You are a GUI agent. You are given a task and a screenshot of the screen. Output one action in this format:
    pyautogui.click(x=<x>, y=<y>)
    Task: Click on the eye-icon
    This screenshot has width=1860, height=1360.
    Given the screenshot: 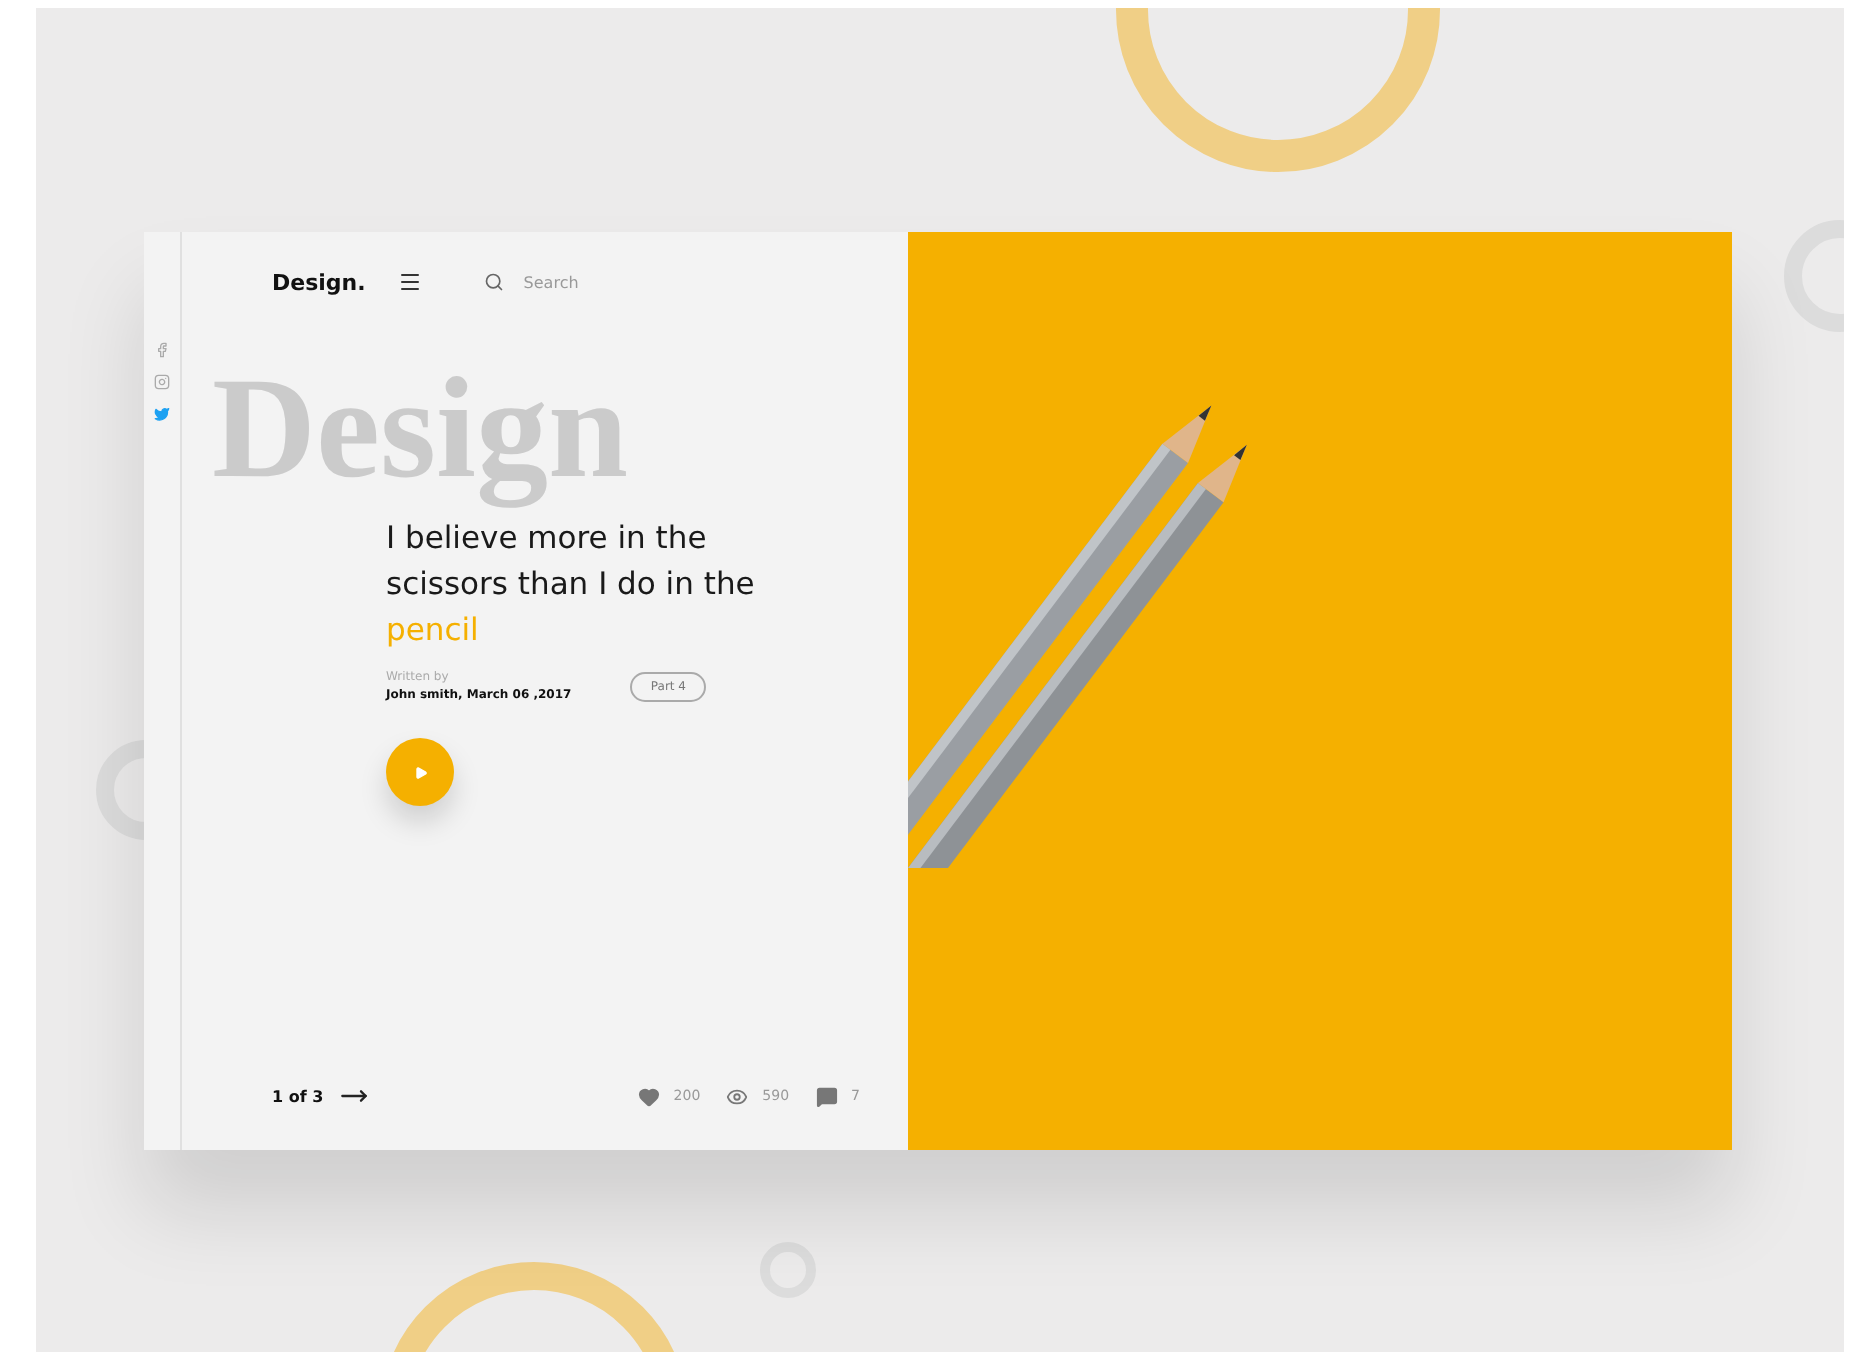 What is the action you would take?
    pyautogui.click(x=737, y=1096)
    